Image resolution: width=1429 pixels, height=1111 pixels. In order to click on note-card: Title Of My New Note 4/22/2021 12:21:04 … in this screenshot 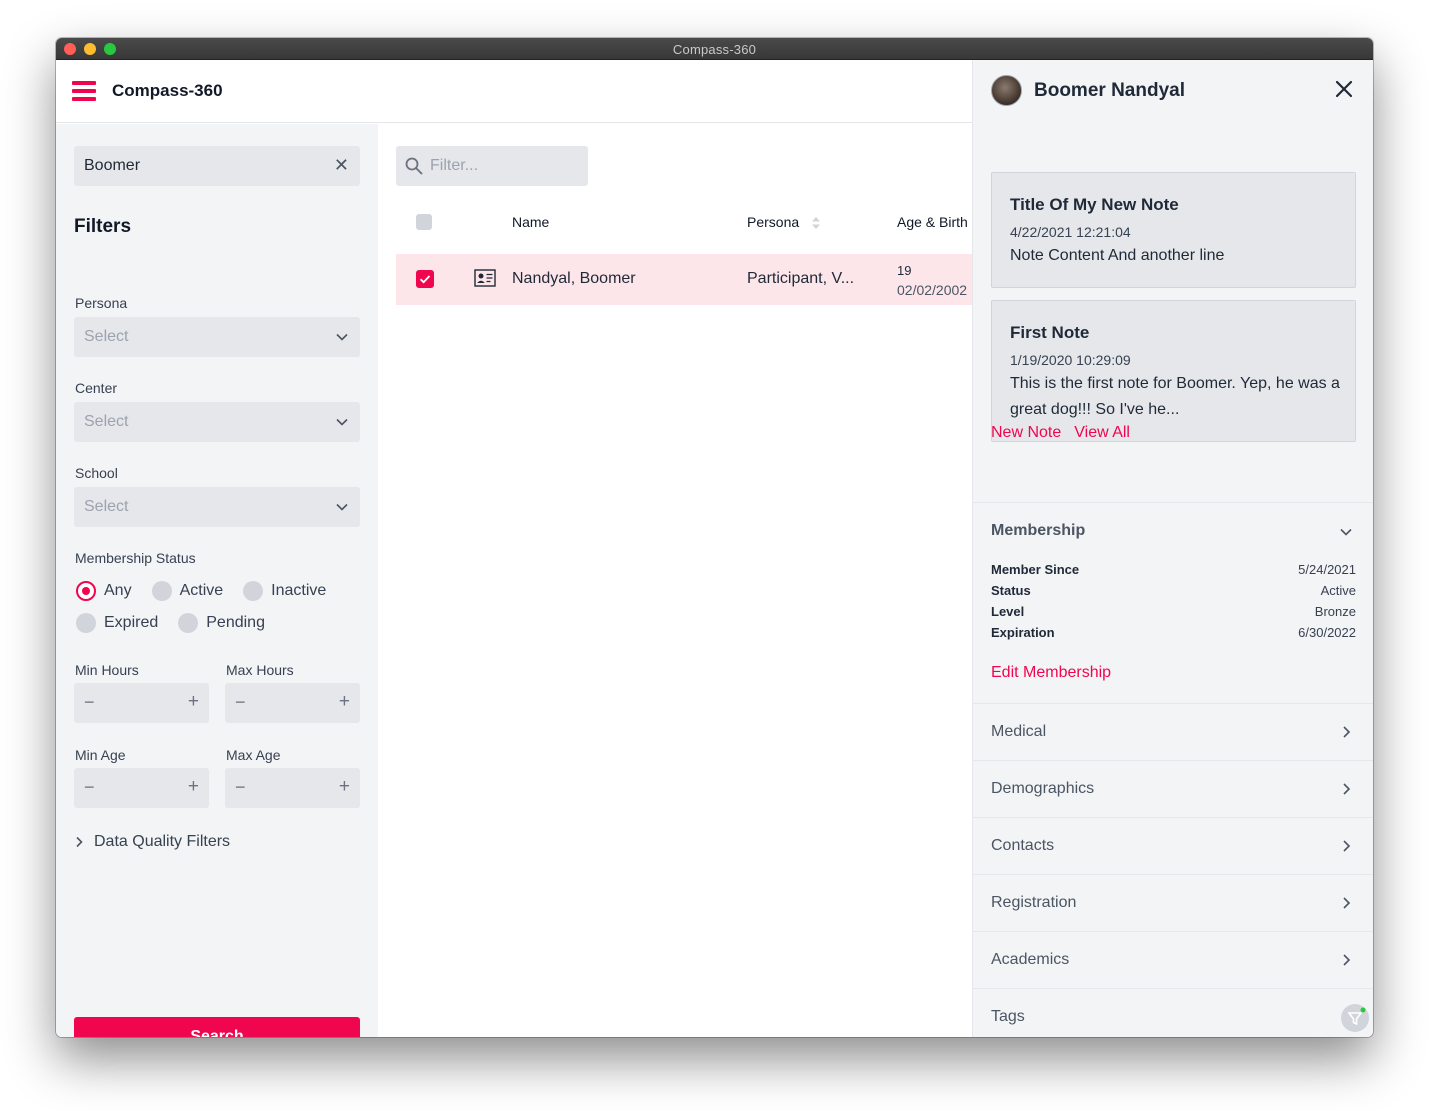, I will do `click(1173, 230)`.